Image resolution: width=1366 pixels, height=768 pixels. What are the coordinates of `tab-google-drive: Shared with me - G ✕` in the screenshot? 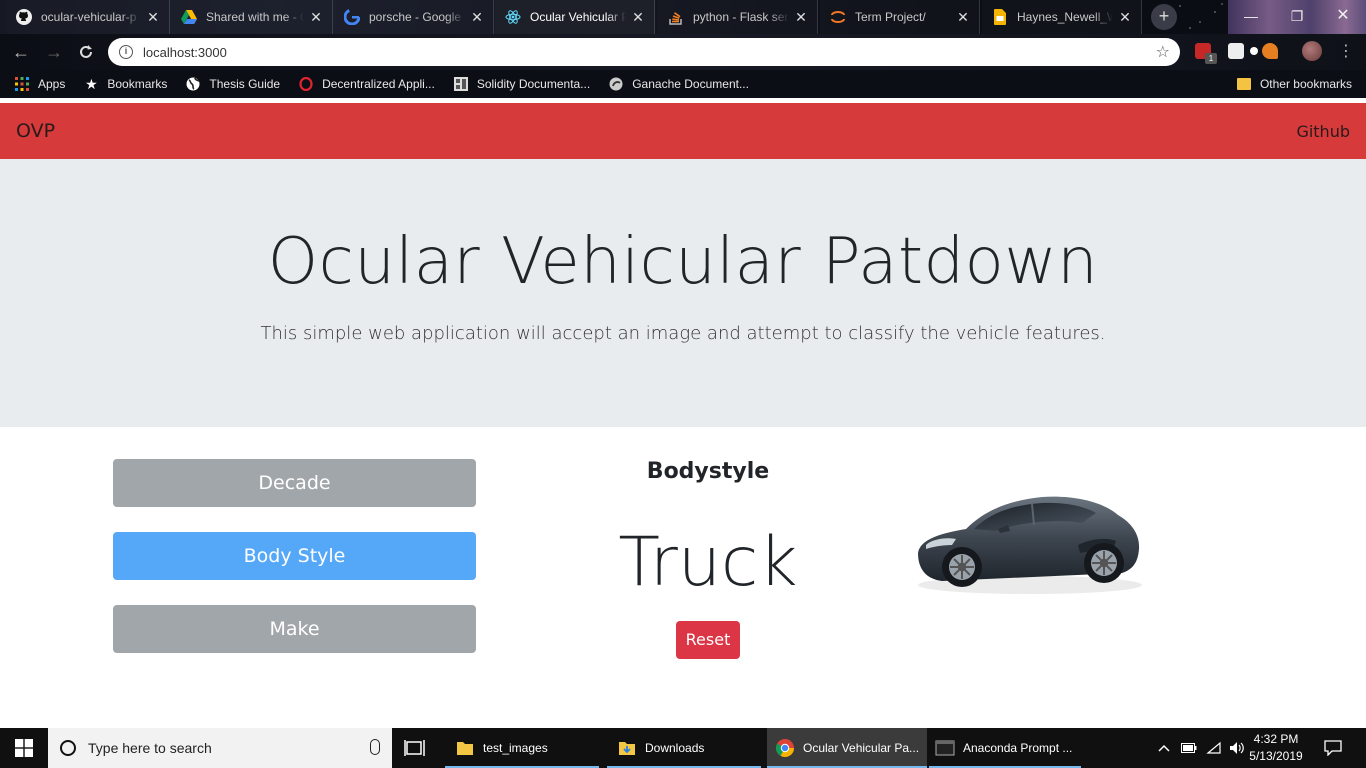 It's located at (252, 17).